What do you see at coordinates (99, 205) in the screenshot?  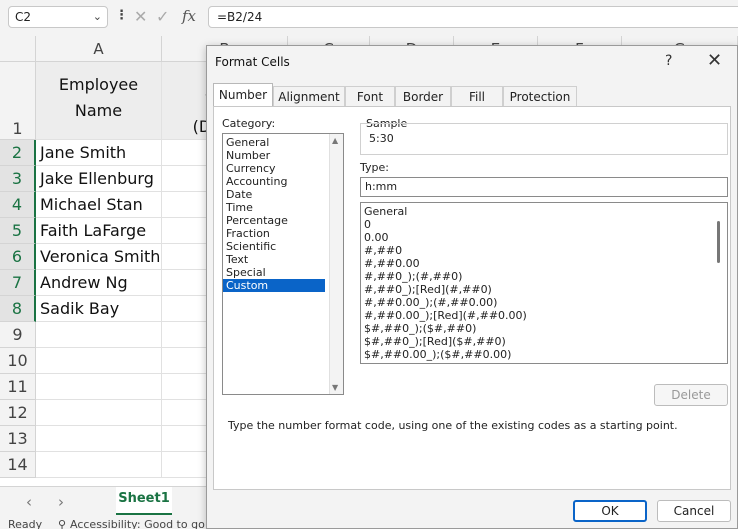 I see `employee-name-cell: Michael Stan` at bounding box center [99, 205].